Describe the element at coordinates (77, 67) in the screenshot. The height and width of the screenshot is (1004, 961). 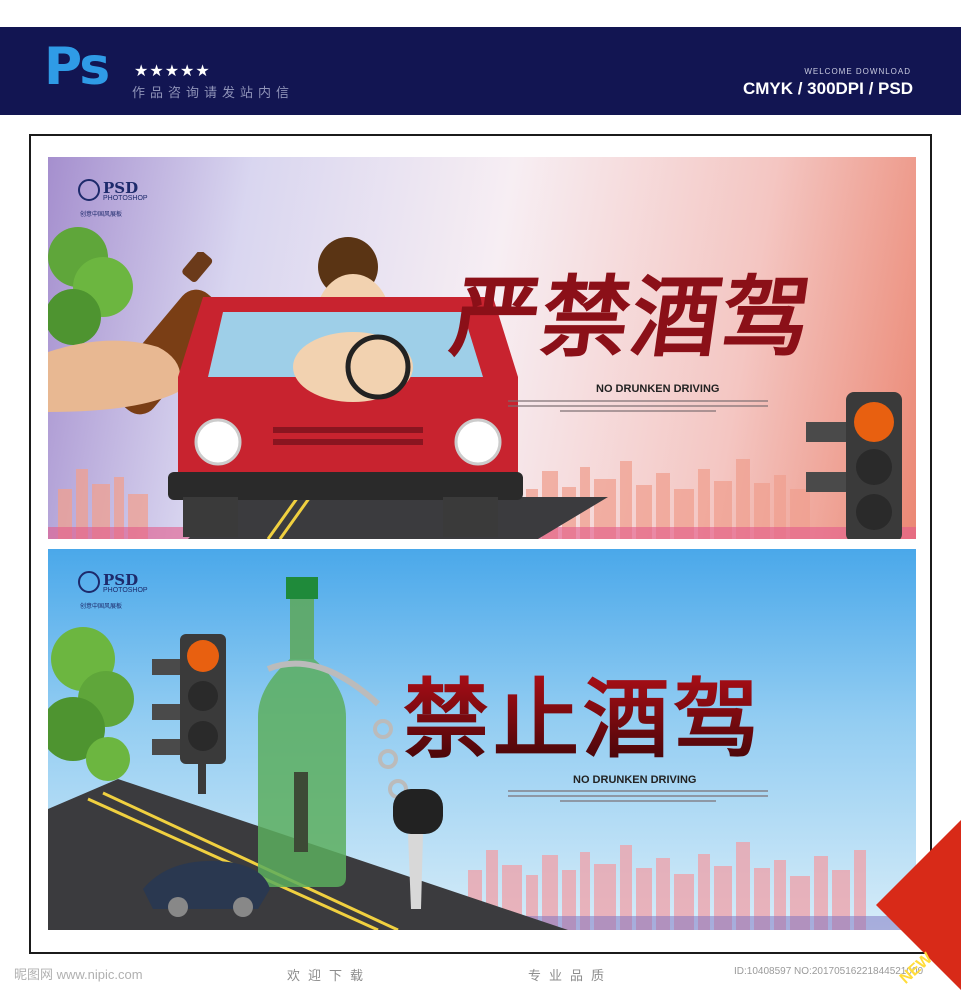
I see `photoshop-logo: Ps` at that location.